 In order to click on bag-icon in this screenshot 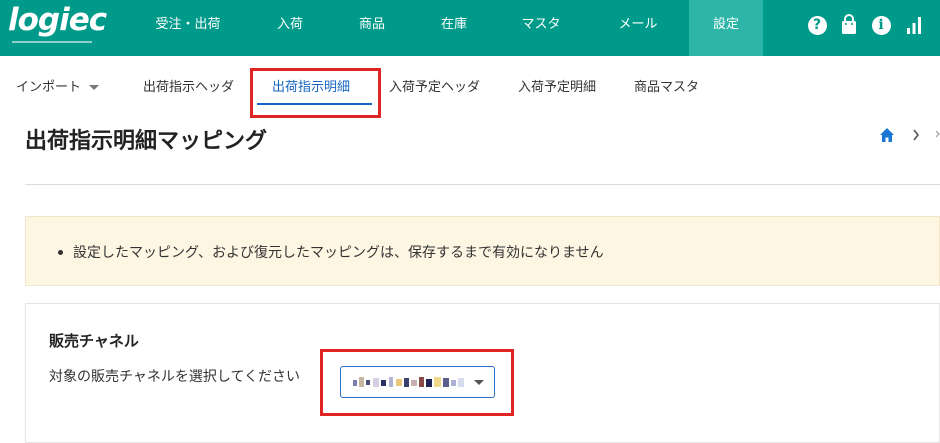, I will do `click(849, 25)`.